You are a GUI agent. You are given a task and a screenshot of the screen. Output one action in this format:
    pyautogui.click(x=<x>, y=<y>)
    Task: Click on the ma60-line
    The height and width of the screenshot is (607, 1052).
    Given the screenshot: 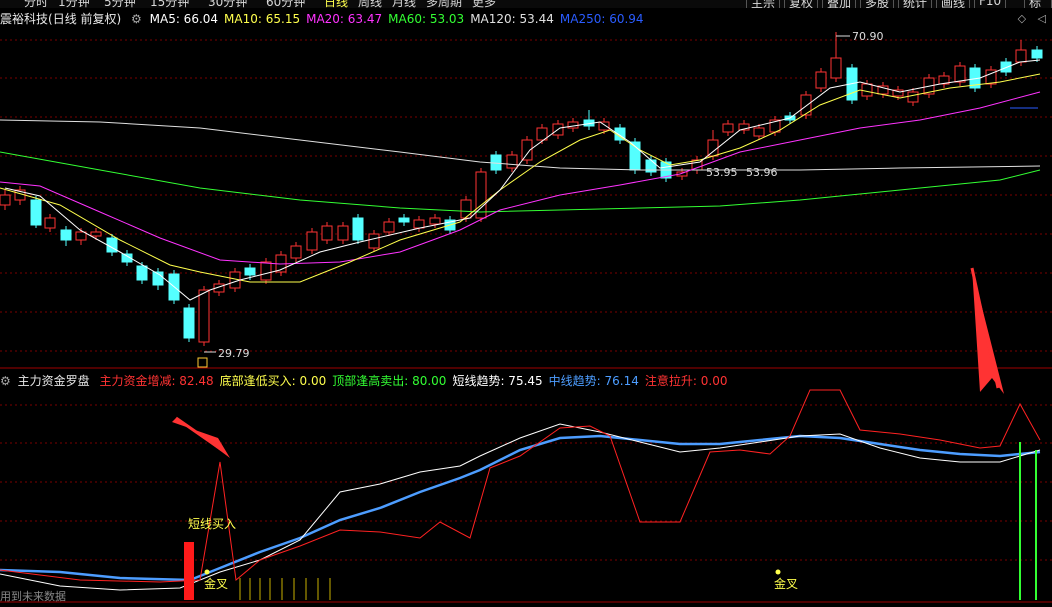 What is the action you would take?
    pyautogui.click(x=520, y=182)
    